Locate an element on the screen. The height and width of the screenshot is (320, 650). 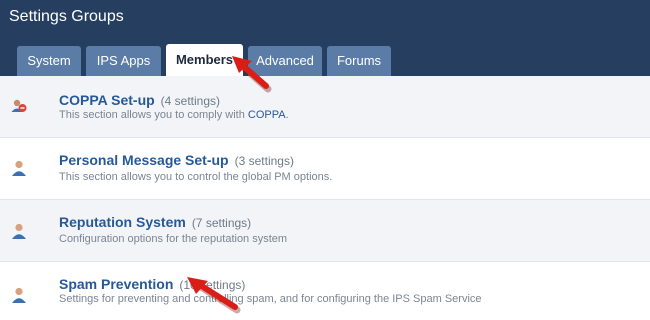
settings-count: (7 settings) is located at coordinates (221, 223).